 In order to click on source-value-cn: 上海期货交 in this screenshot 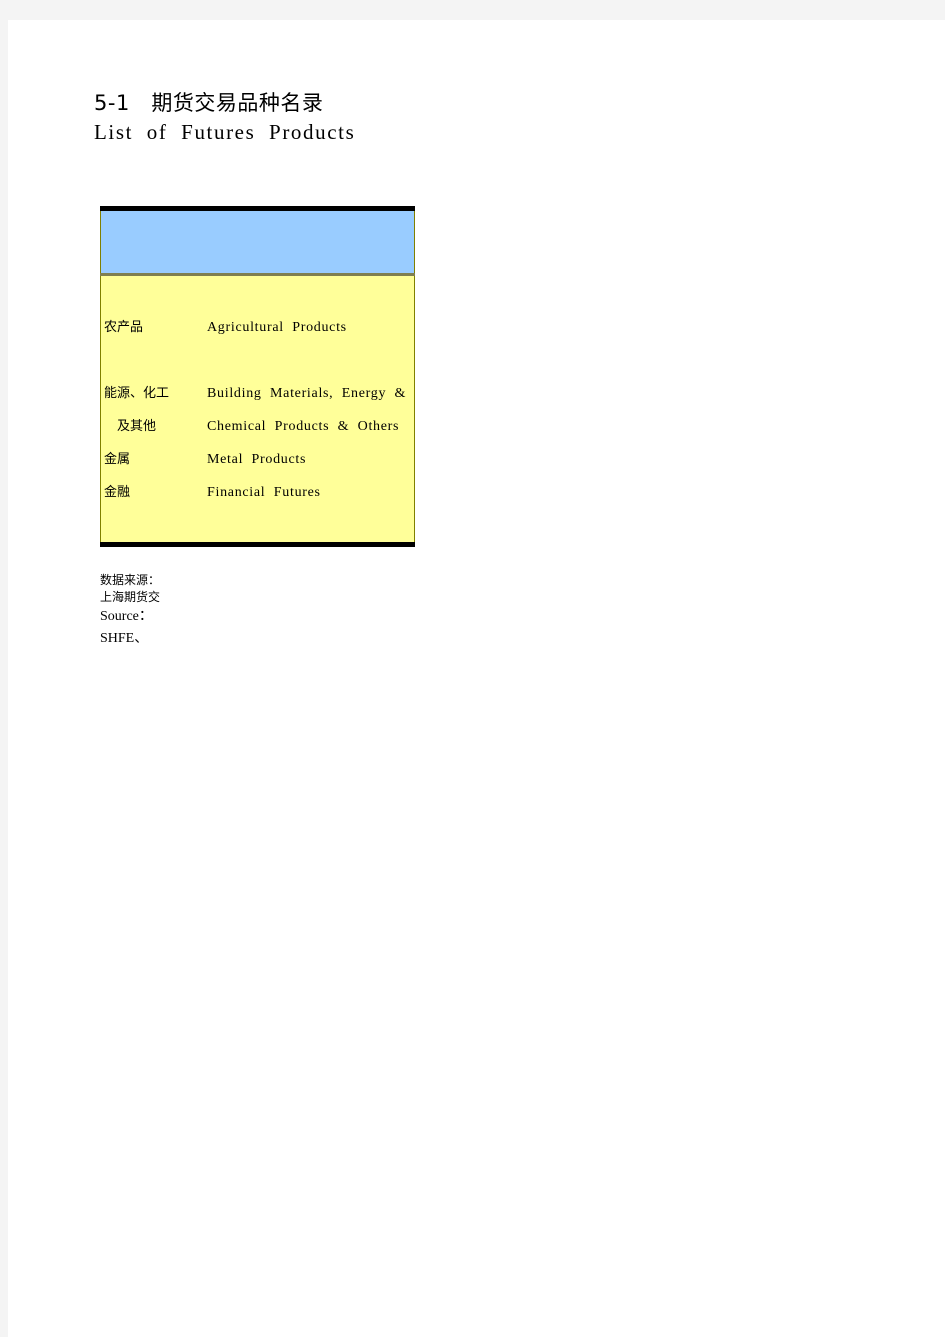, I will do `click(130, 597)`.